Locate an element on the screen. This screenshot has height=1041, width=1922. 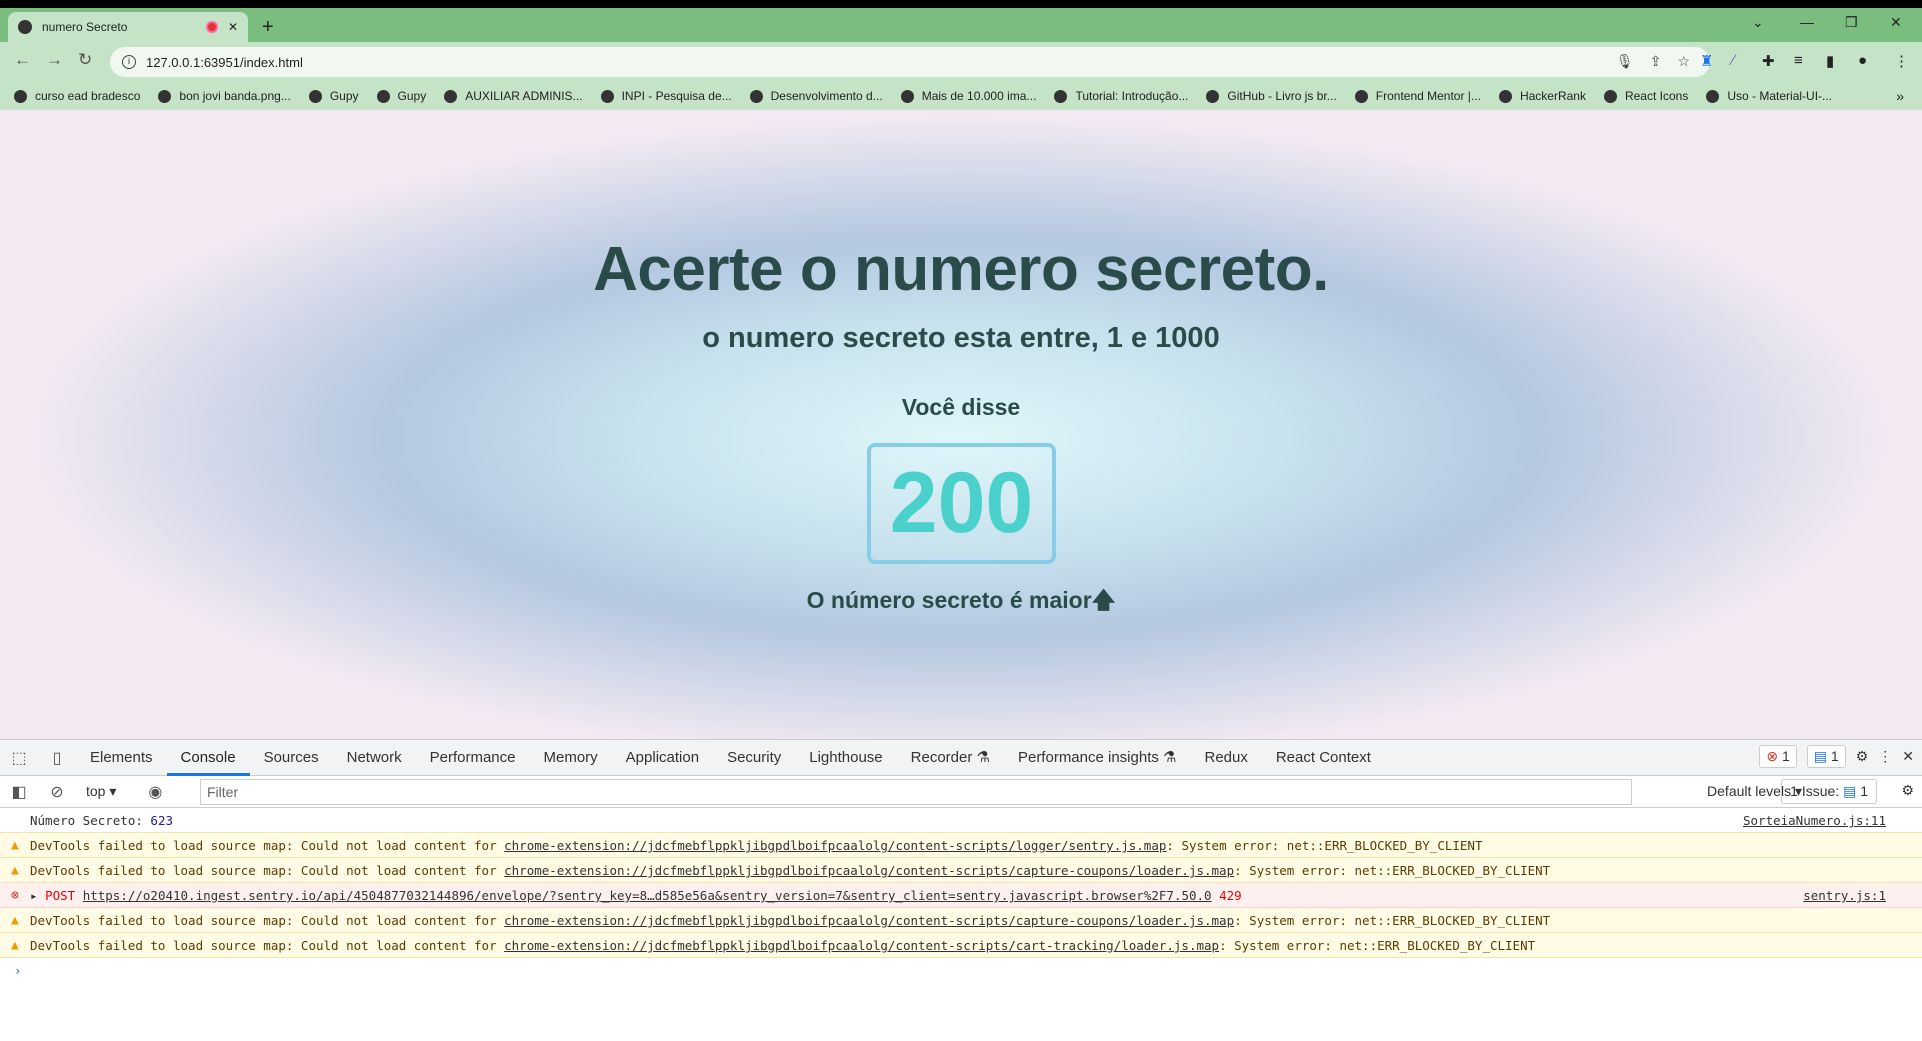
sidebar-toggle-icon: ◧ is located at coordinates (19, 792).